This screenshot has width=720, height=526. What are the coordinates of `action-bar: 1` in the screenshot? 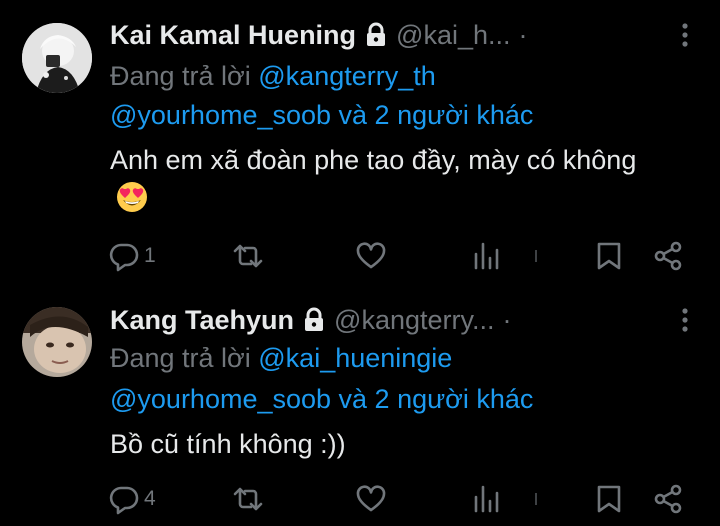 It's located at (360, 256).